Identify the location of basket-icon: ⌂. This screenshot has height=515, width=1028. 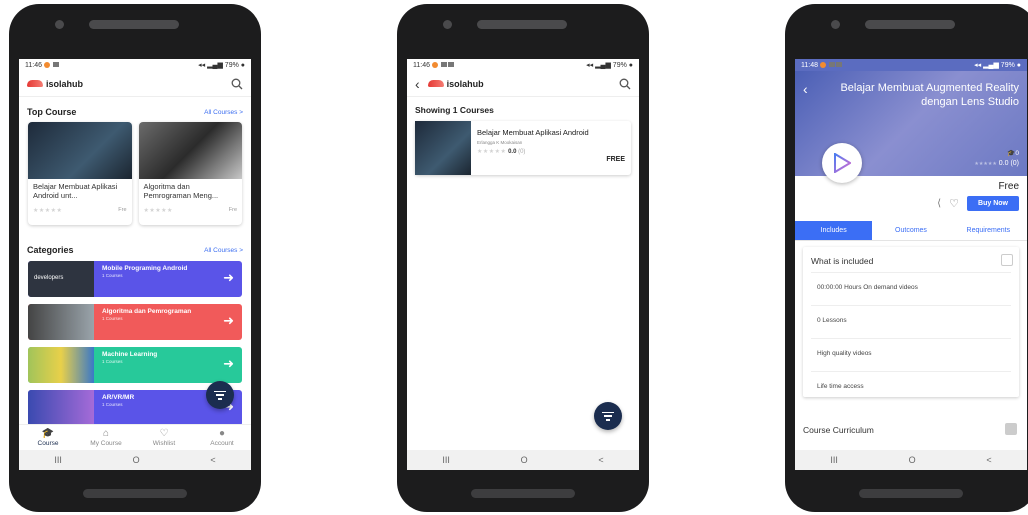
(106, 433).